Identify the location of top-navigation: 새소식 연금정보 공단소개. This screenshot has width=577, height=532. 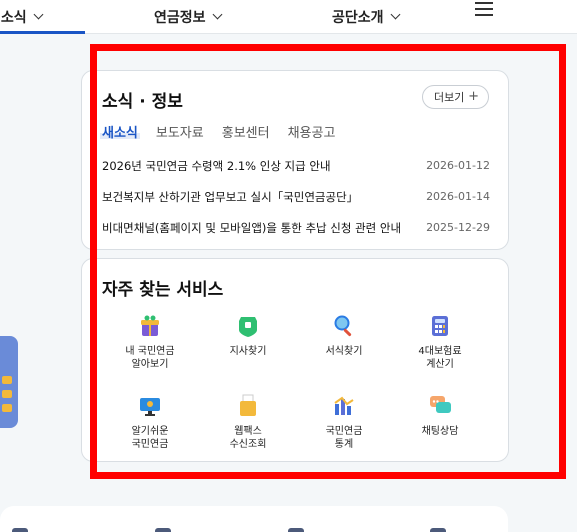
(288, 17).